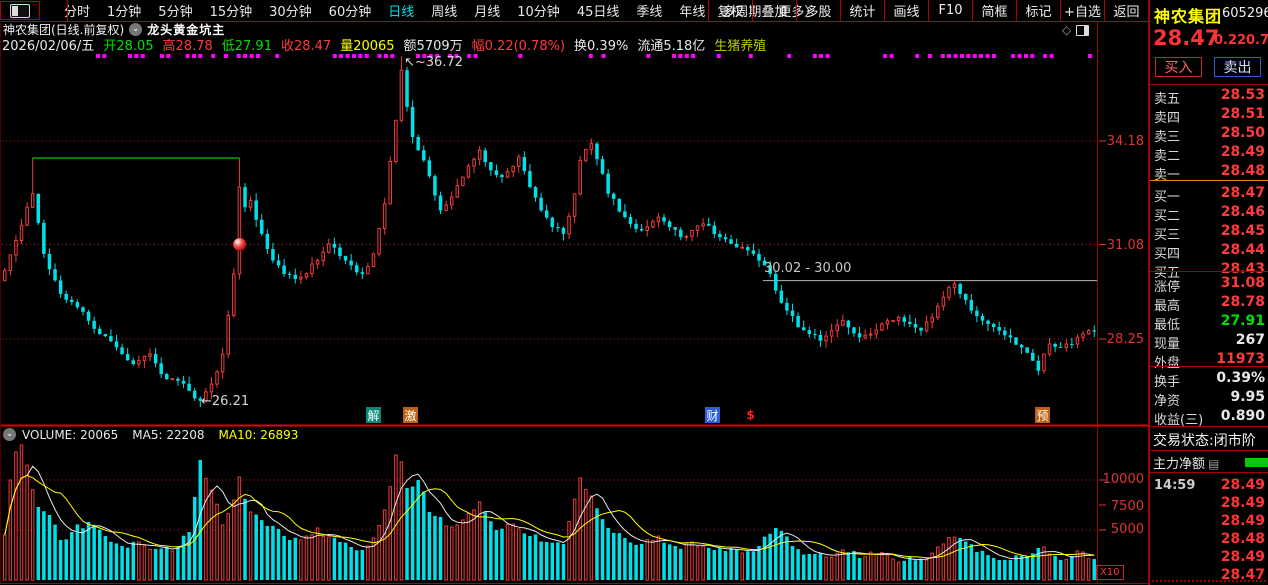 The height and width of the screenshot is (585, 1268). Describe the element at coordinates (1237, 67) in the screenshot. I see `sell-button: 卖出` at that location.